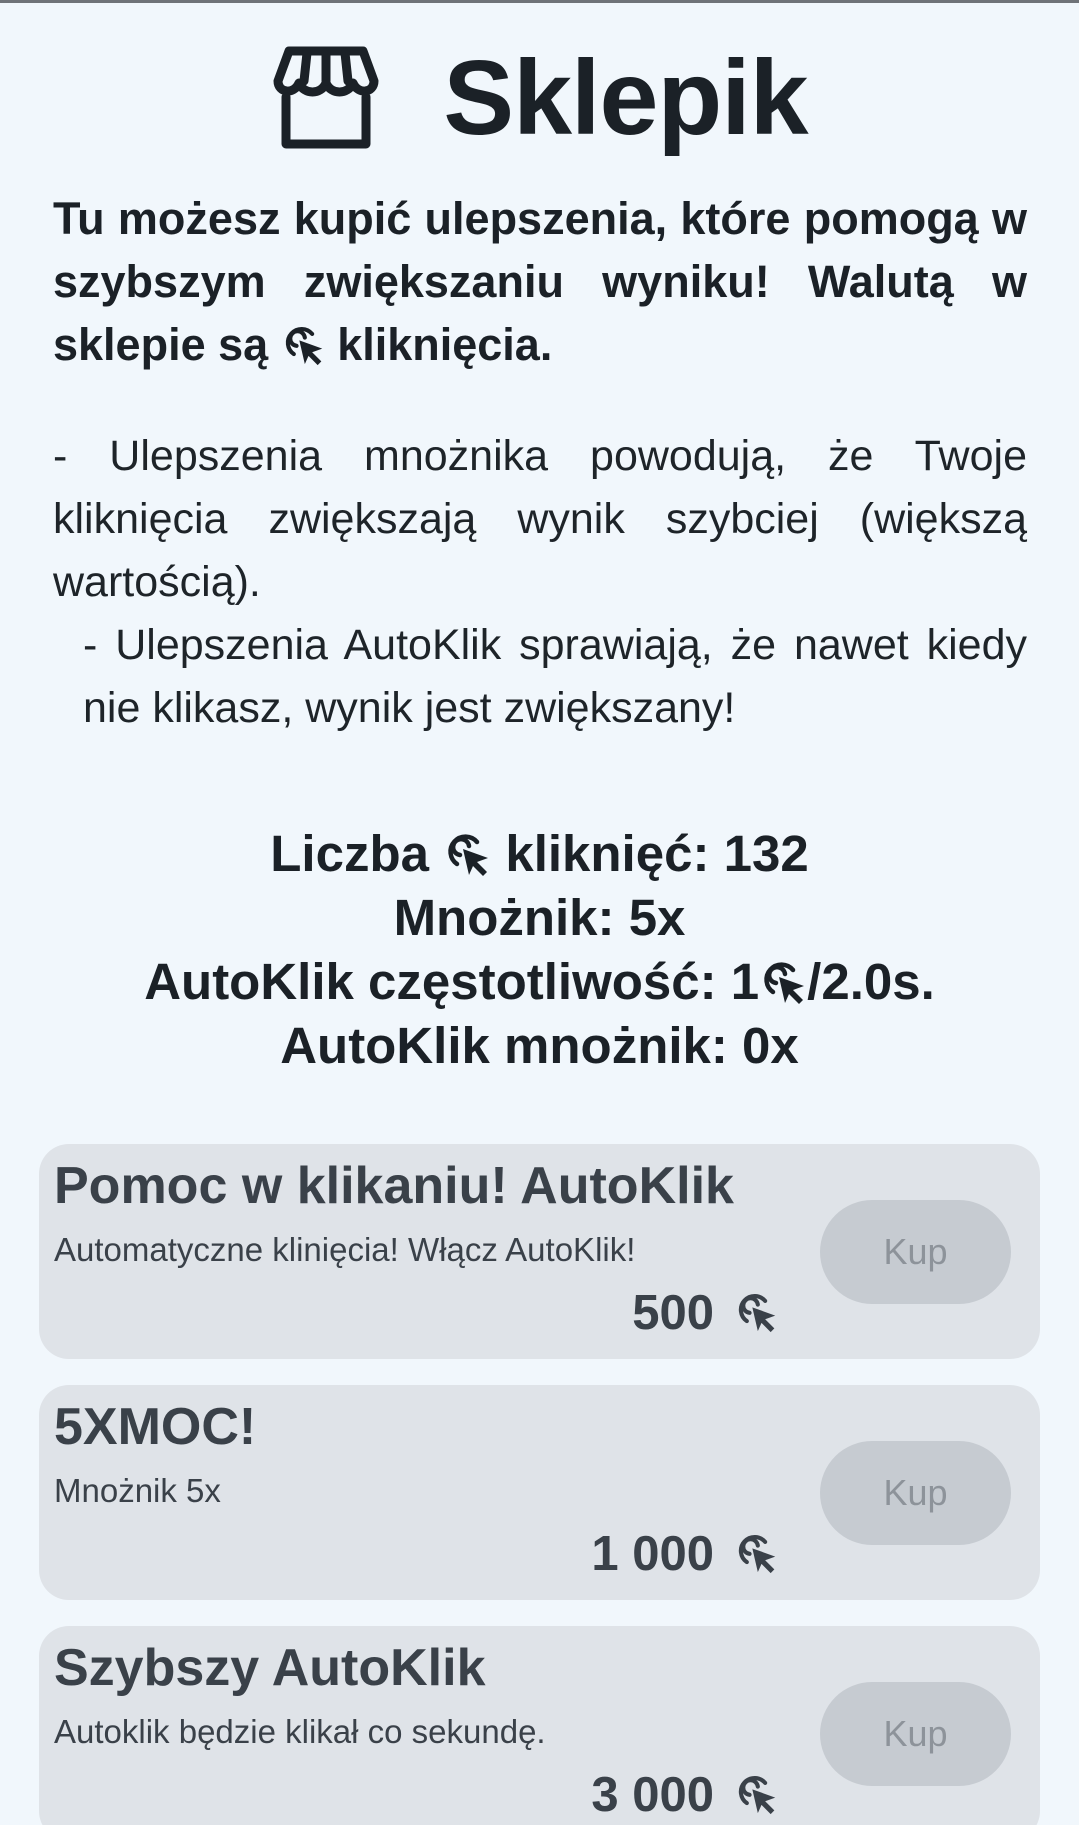  I want to click on clicks-label: Liczba, so click(349, 853).